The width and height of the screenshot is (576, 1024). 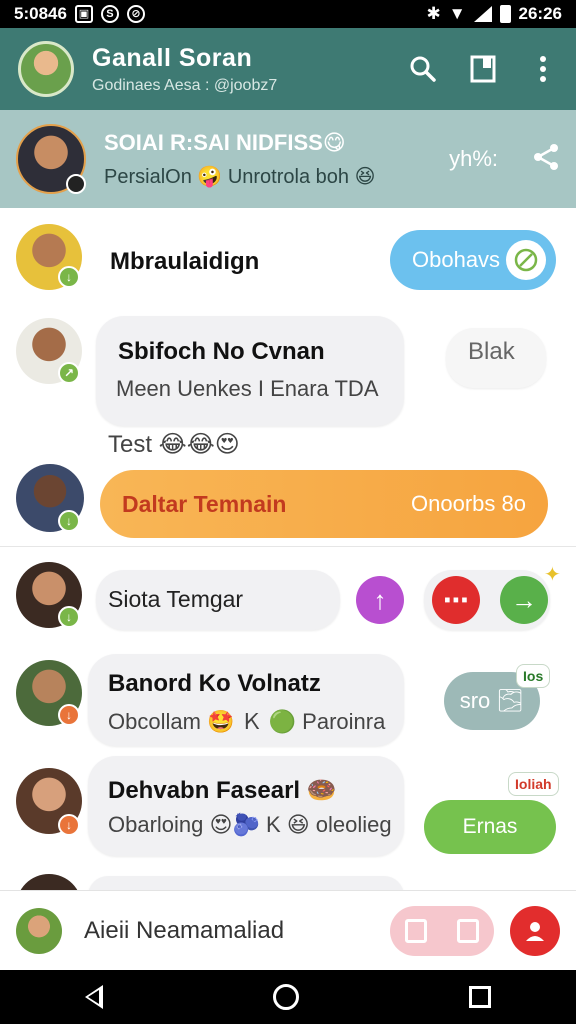 What do you see at coordinates (483, 69) in the screenshot?
I see `bookmark-icon` at bounding box center [483, 69].